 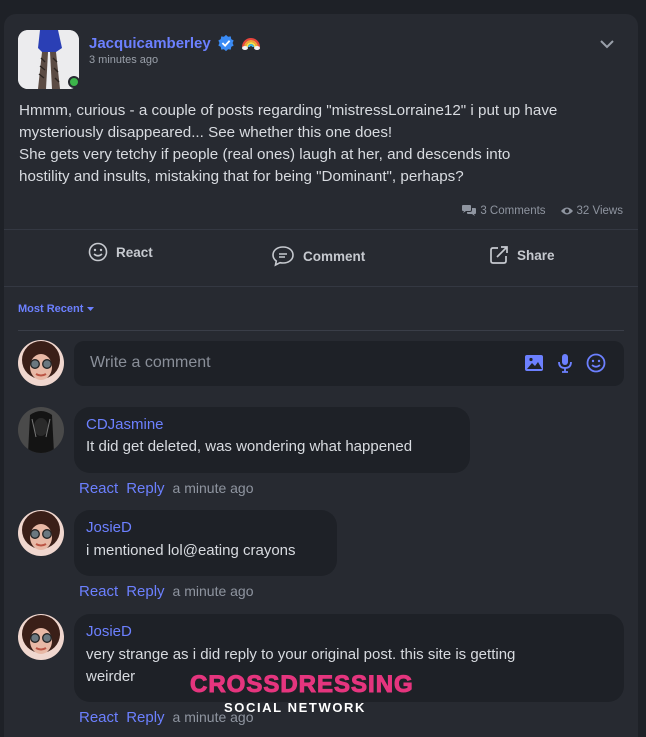 I want to click on share-button: Share, so click(x=522, y=255).